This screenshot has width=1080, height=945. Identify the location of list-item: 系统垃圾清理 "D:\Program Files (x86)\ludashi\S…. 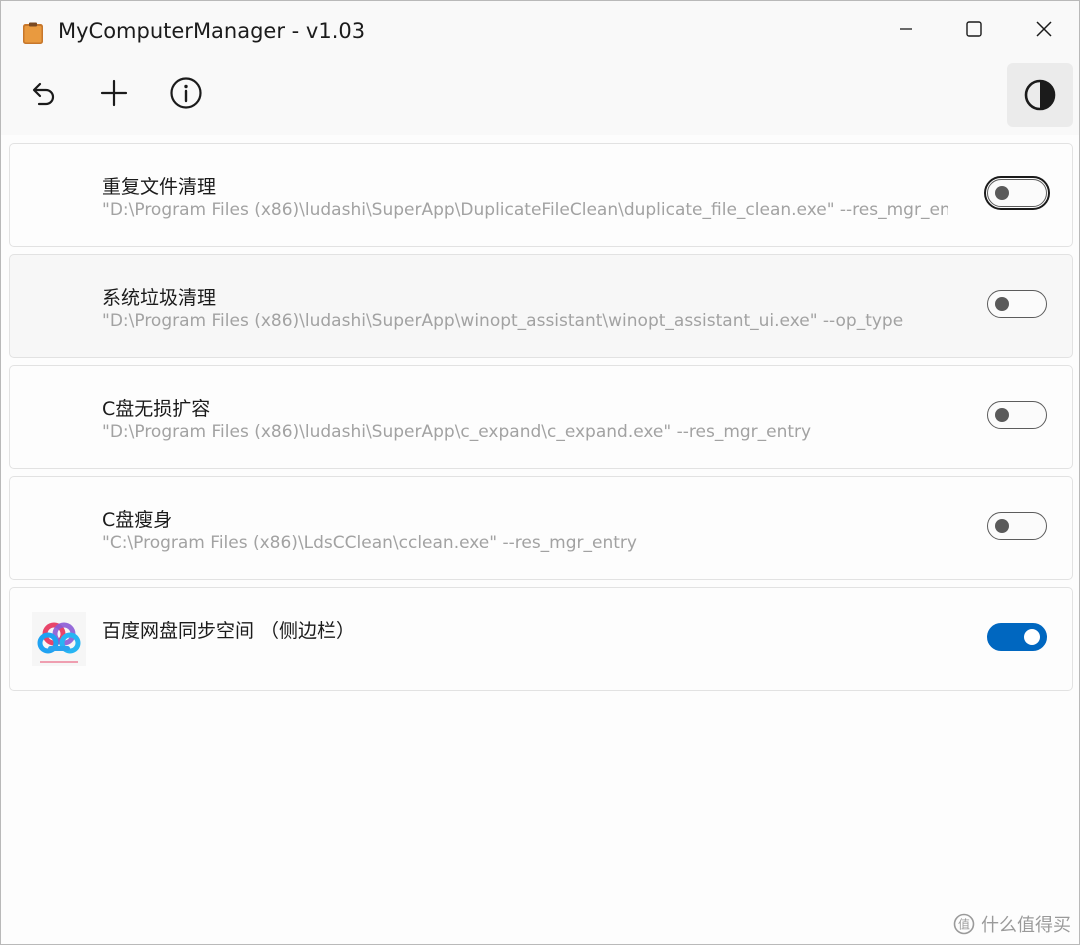
(541, 306).